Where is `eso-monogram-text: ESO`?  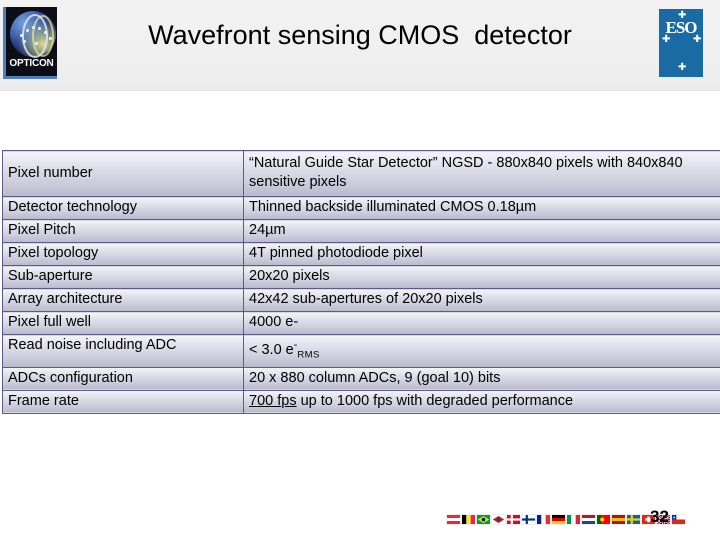
eso-monogram-text: ESO is located at coordinates (681, 27).